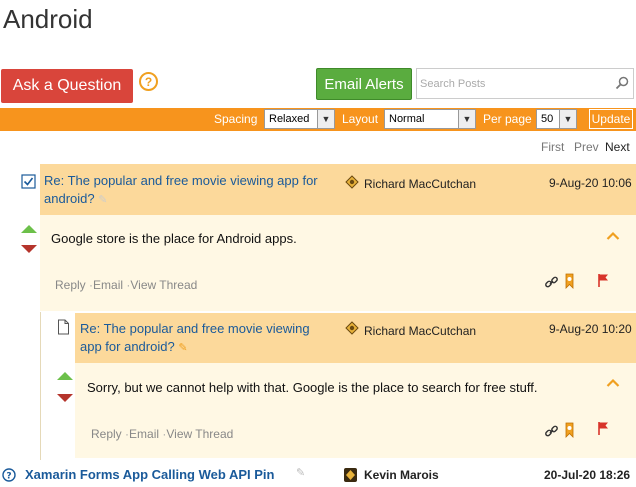 The height and width of the screenshot is (487, 636). I want to click on update-button: Update, so click(611, 119).